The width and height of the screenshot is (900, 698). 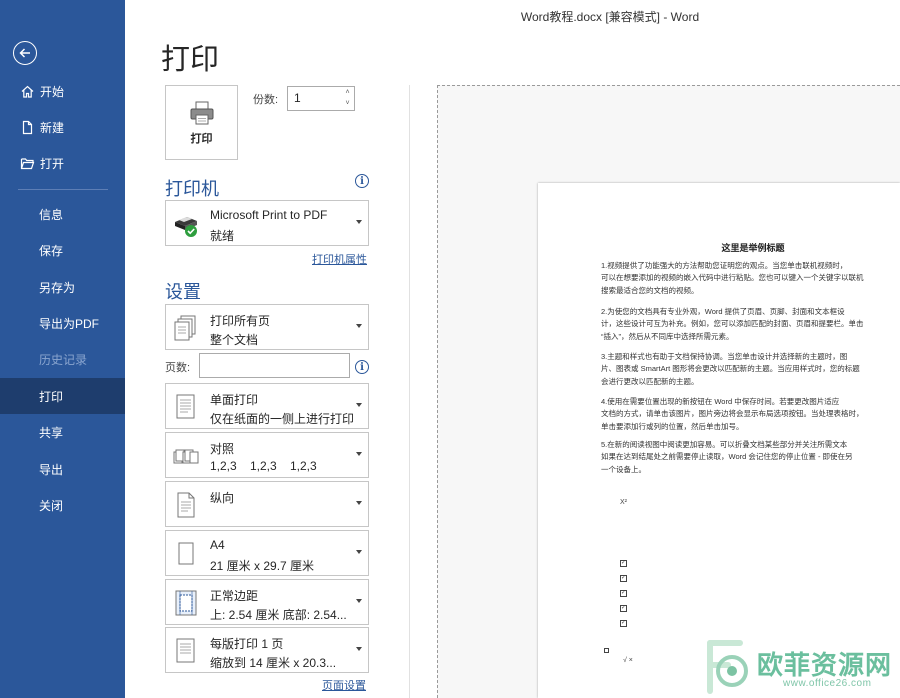 What do you see at coordinates (62, 214) in the screenshot?
I see `sidebar-item-info: 信息` at bounding box center [62, 214].